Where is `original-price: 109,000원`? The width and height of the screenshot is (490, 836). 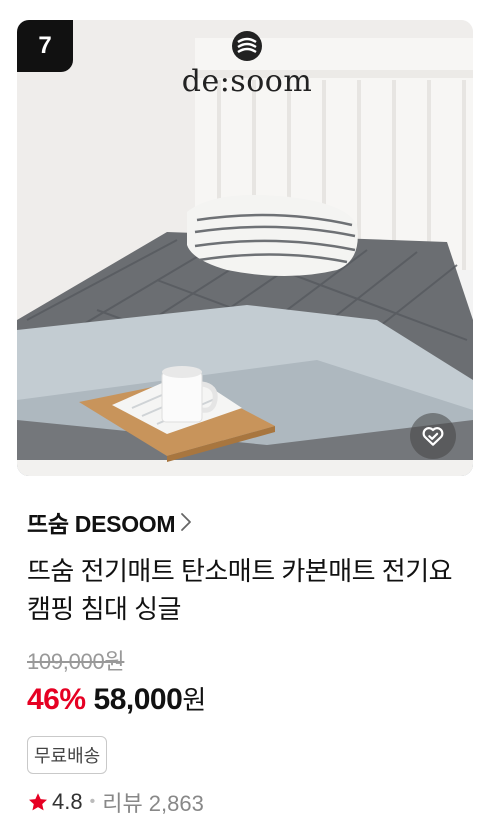 original-price: 109,000원 is located at coordinates (76, 661).